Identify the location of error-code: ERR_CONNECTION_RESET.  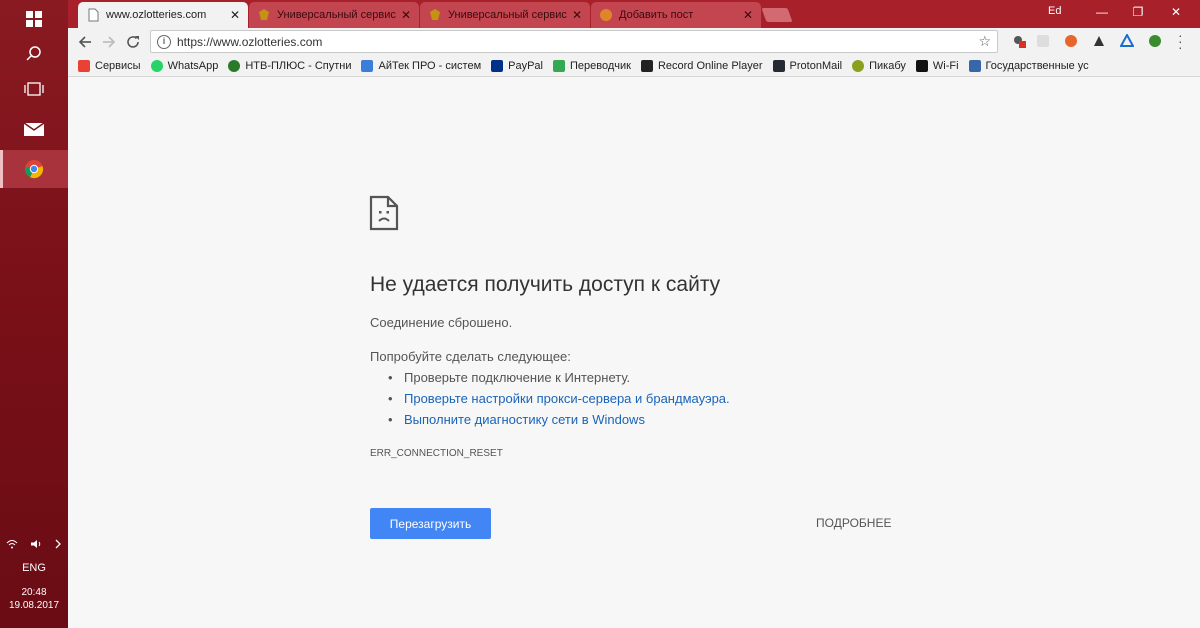
(436, 453).